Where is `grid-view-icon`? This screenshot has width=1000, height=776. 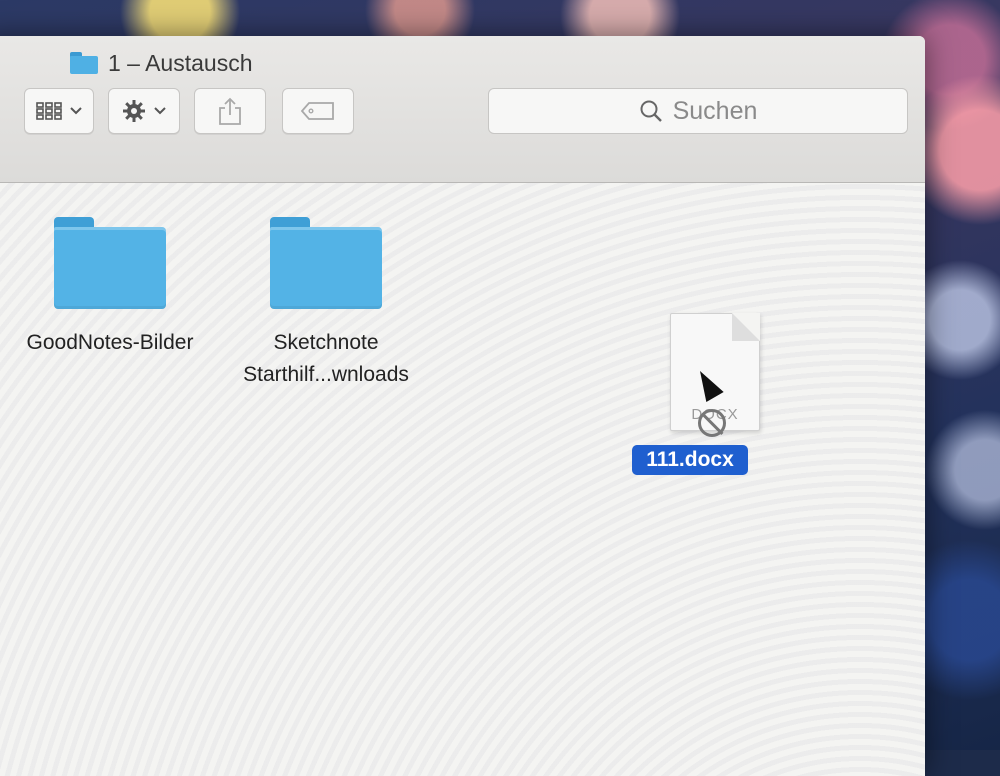 grid-view-icon is located at coordinates (49, 111).